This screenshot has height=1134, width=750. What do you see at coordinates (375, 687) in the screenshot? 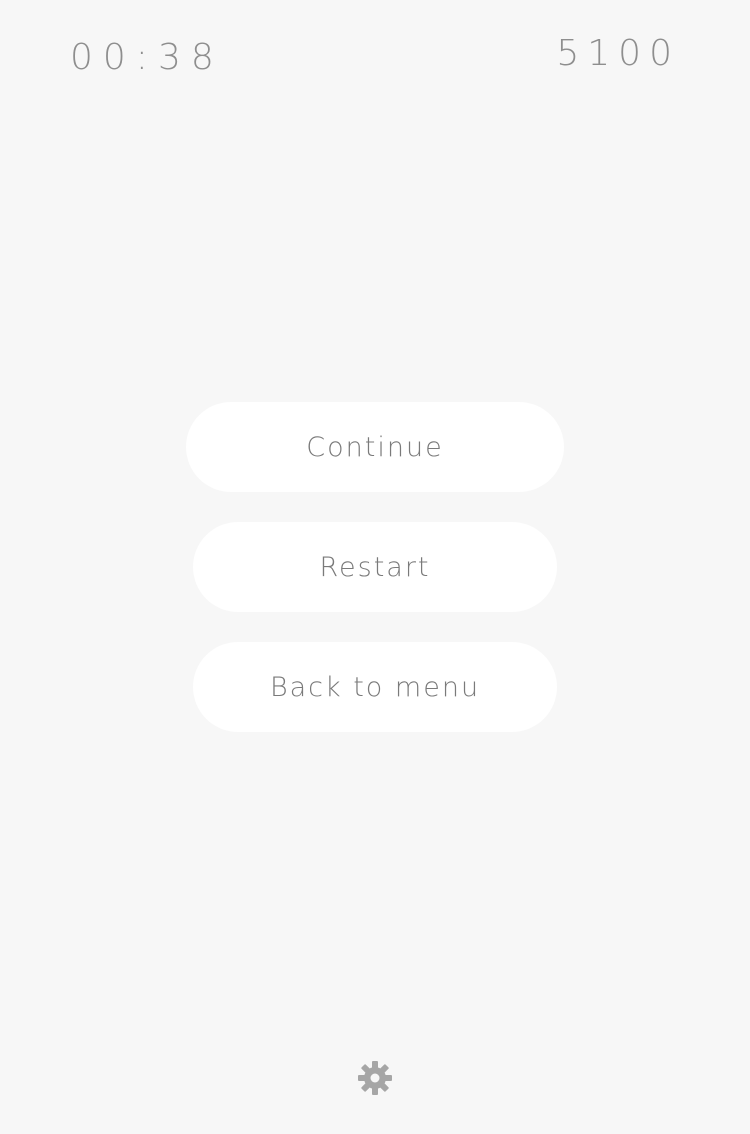
I see `back-to-menu-button: Back to menu` at bounding box center [375, 687].